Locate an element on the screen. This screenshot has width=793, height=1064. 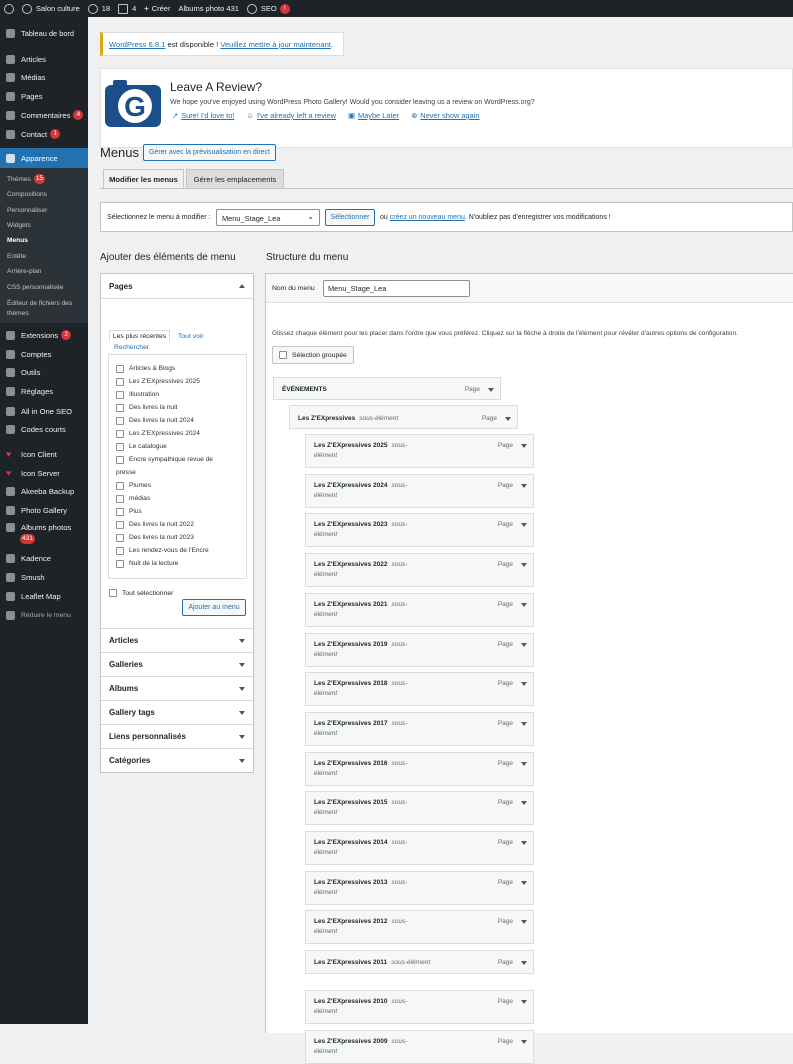
appearance-sub-3: Widgets is located at coordinates (15, 225).